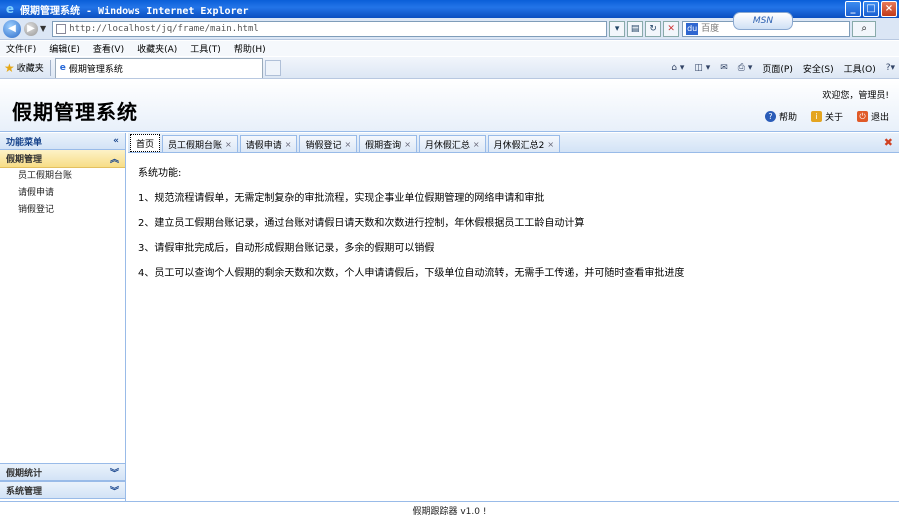 Image resolution: width=899 pixels, height=523 pixels. What do you see at coordinates (24, 160) in the screenshot?
I see `section-title: 假期管理` at bounding box center [24, 160].